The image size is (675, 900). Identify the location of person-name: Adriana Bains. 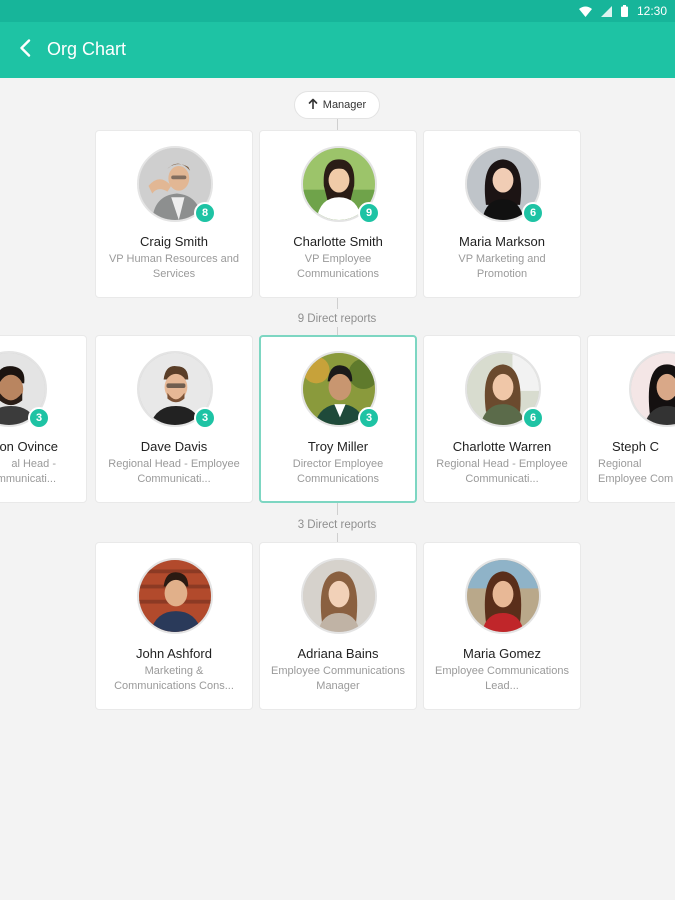
(338, 653).